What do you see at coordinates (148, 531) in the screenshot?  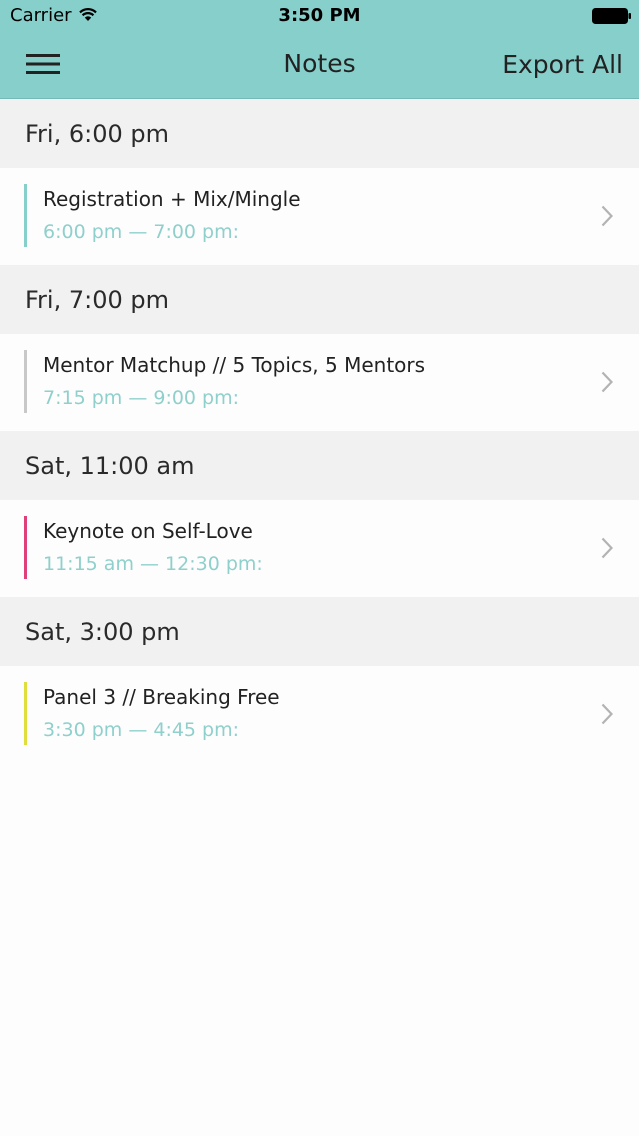 I see `note-title: Keynote on Self-Love` at bounding box center [148, 531].